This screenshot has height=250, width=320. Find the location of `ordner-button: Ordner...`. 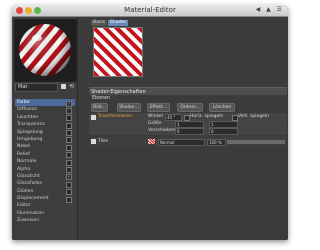

ordner-button: Ordner... is located at coordinates (190, 107).